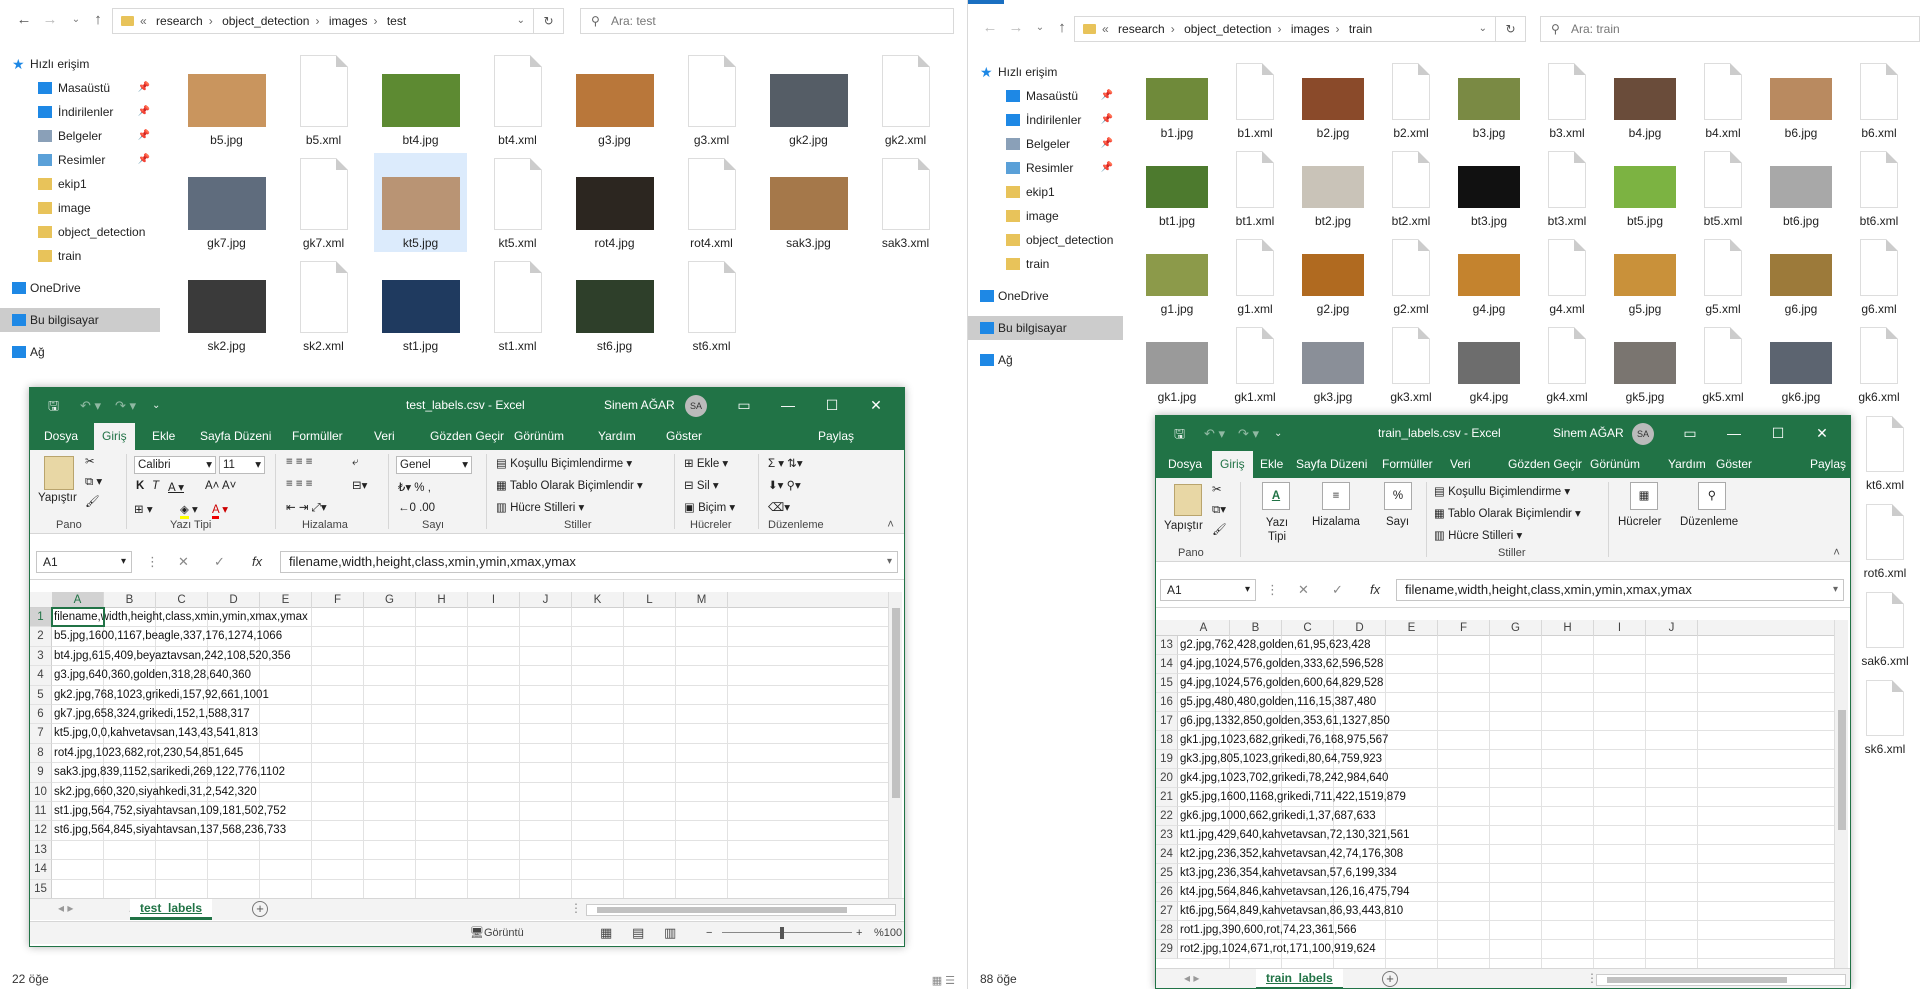 The height and width of the screenshot is (989, 1926). Describe the element at coordinates (1507, 513) in the screenshot. I see `format-table-button: ▦ Tablo Olarak Biçimlendir ▾` at that location.